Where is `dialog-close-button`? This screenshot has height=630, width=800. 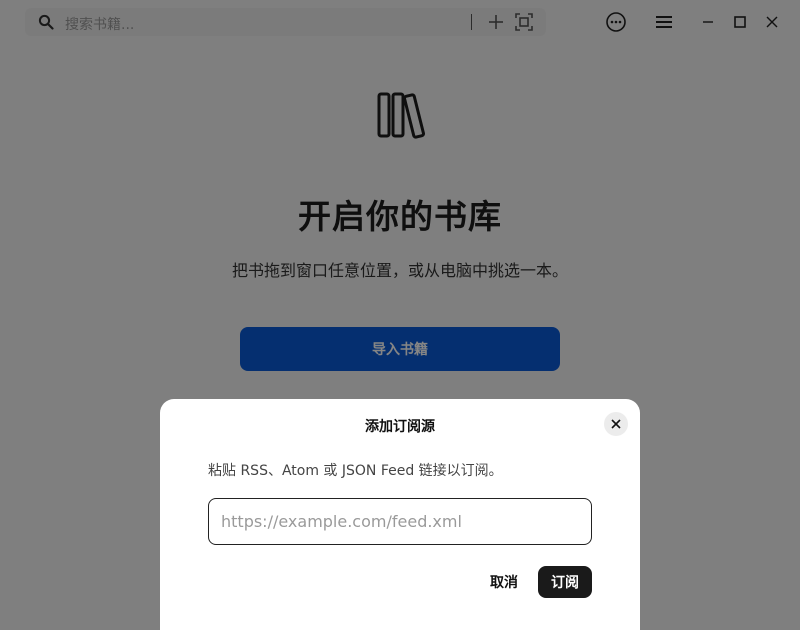 dialog-close-button is located at coordinates (616, 424).